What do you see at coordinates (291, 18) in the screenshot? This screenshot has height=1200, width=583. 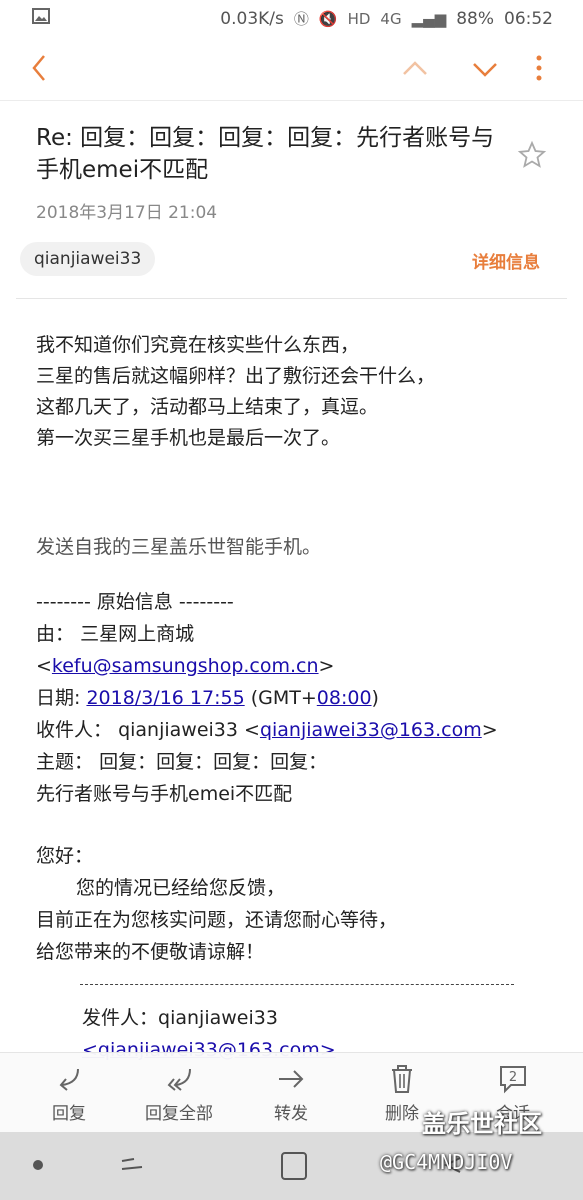 I see `status-bar: 0.03K/s Ⓝ 🔇 HD 4G ▂▄▆ 88% 06:52` at bounding box center [291, 18].